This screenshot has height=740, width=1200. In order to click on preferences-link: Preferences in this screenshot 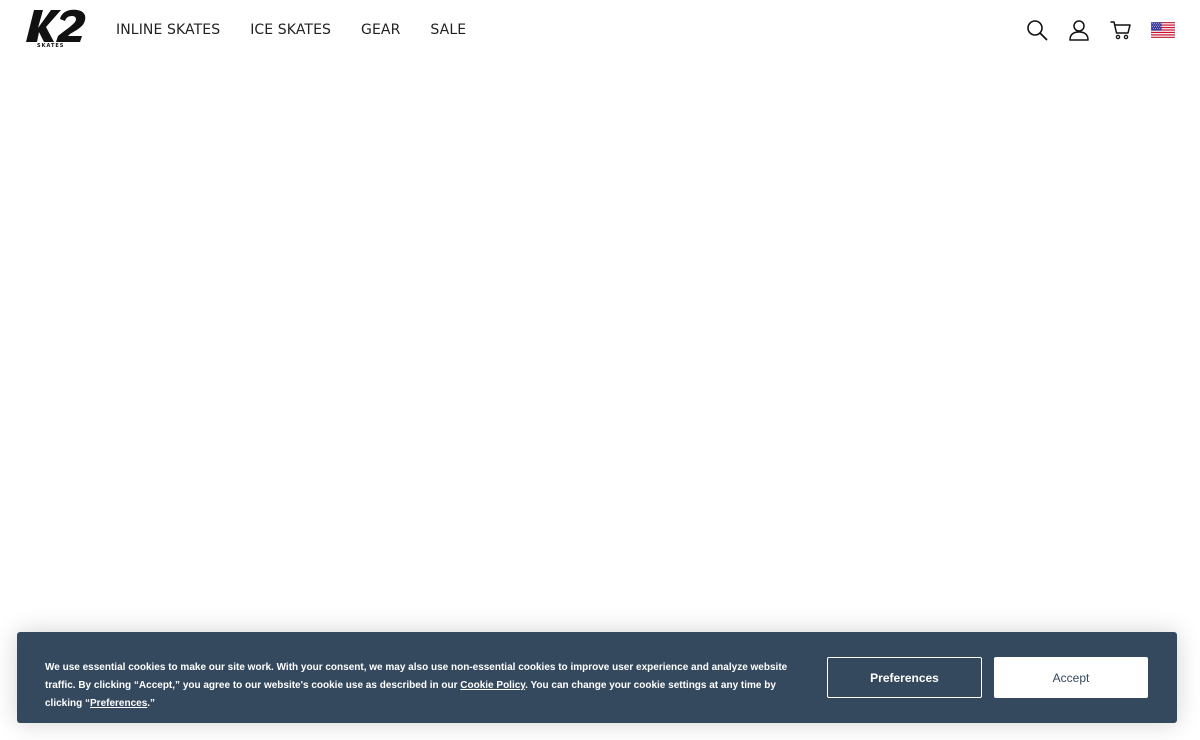, I will do `click(118, 703)`.